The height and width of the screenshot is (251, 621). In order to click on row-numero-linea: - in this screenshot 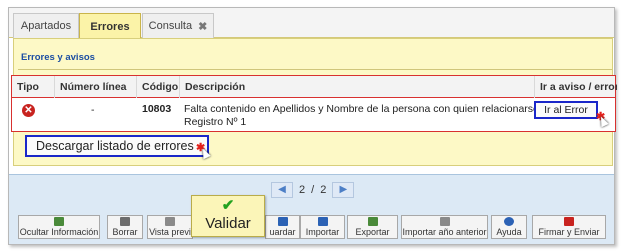, I will do `click(93, 110)`.